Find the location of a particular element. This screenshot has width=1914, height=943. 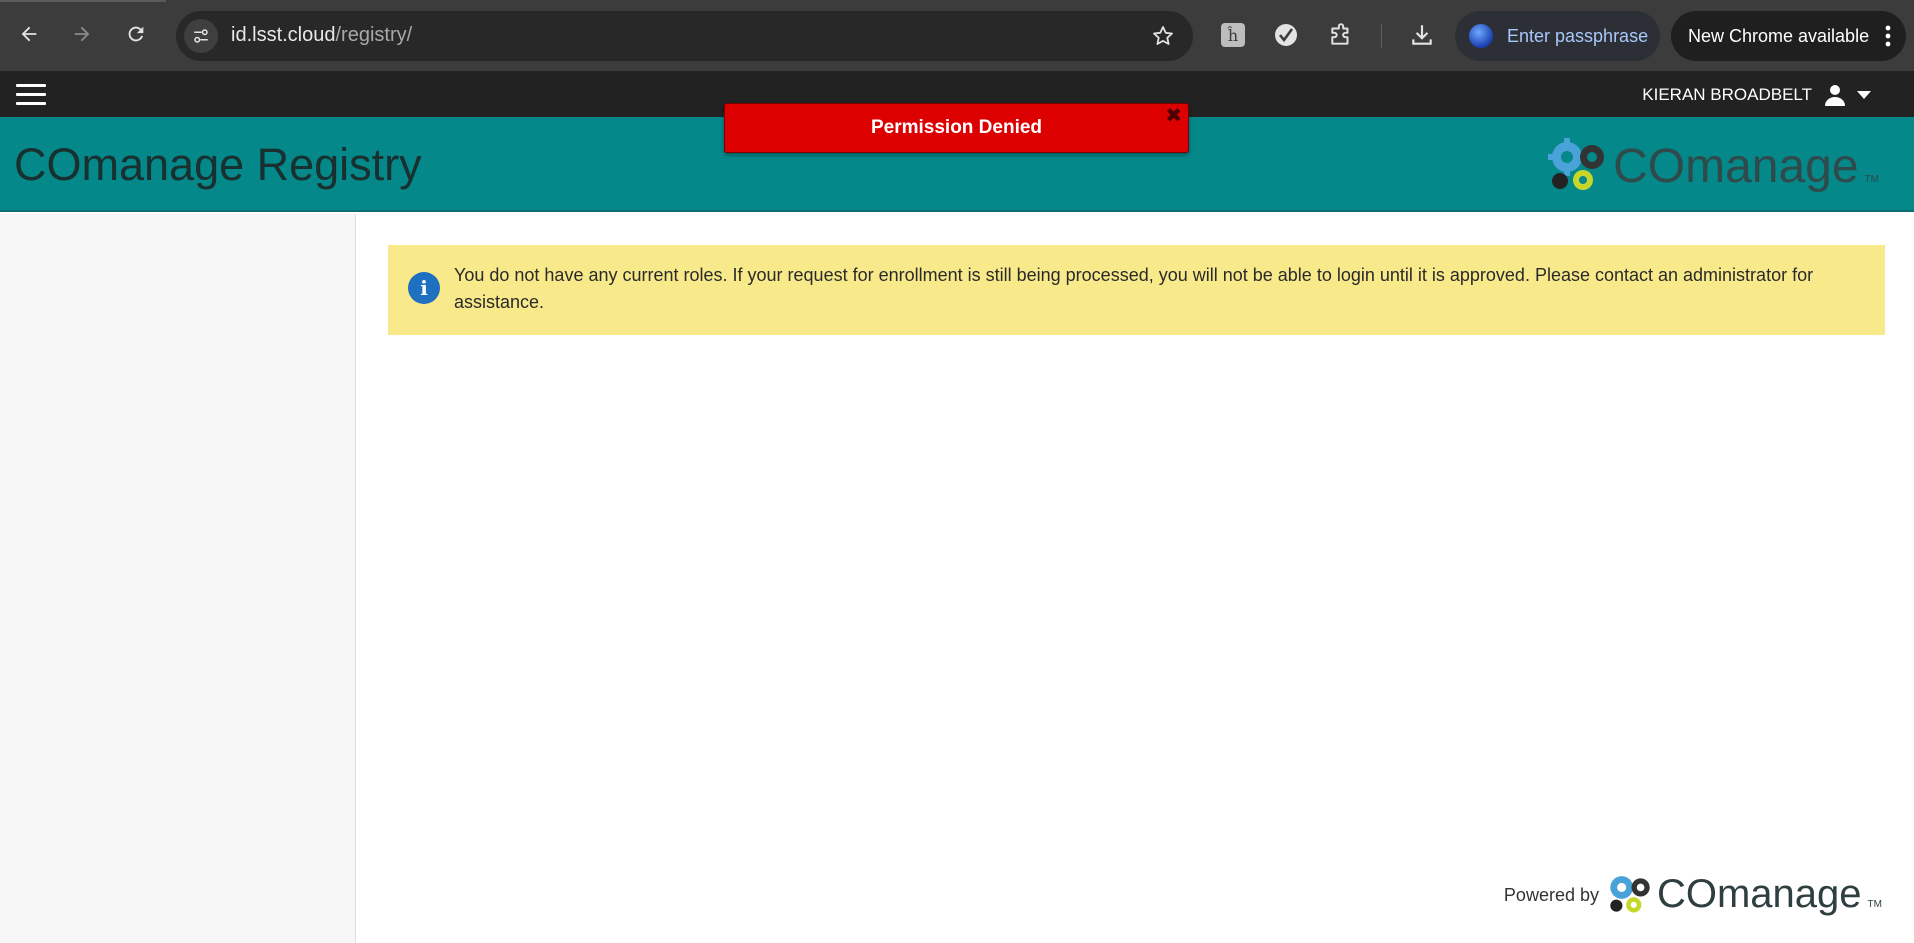

url-host: id.lsst.cloud is located at coordinates (283, 35).